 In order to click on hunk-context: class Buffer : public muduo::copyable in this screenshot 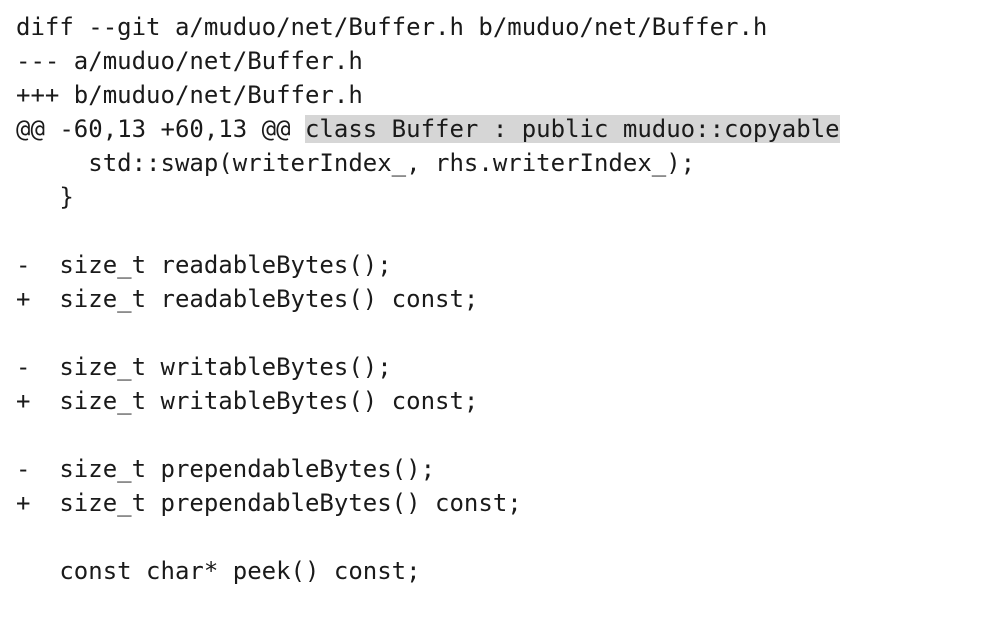, I will do `click(572, 129)`.